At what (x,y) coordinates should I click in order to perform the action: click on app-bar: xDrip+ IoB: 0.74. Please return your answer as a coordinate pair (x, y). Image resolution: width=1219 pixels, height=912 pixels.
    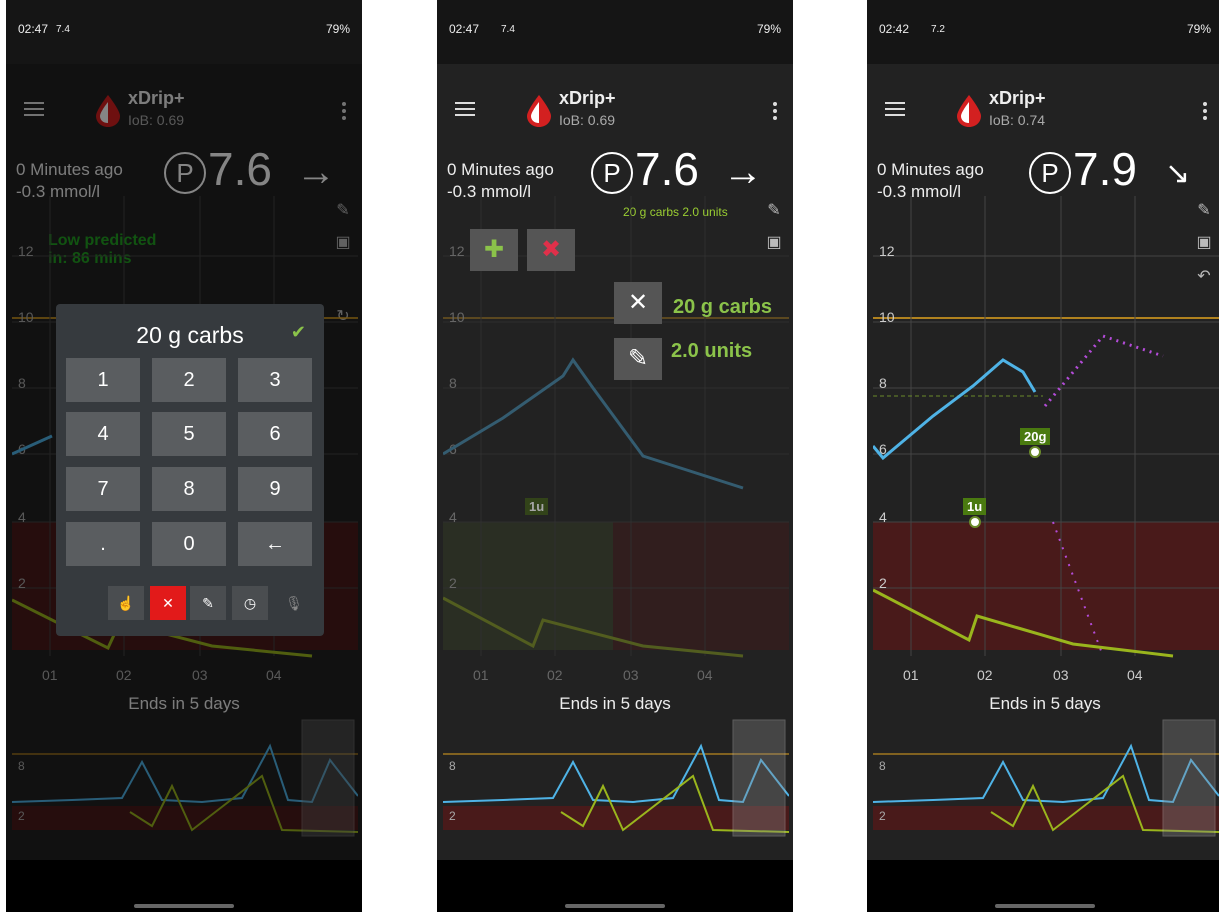
    Looking at the image, I should click on (1043, 106).